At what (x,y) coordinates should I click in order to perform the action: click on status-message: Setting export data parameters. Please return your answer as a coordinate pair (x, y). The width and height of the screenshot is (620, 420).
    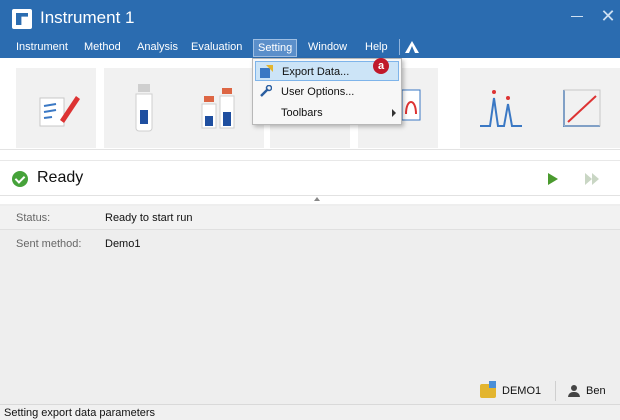
    Looking at the image, I should click on (80, 413).